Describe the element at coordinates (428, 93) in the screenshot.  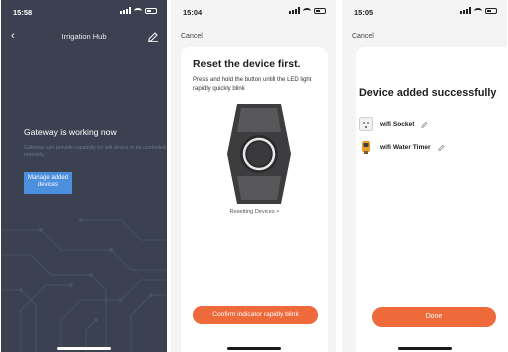
I see `success-title: Device added successfully` at that location.